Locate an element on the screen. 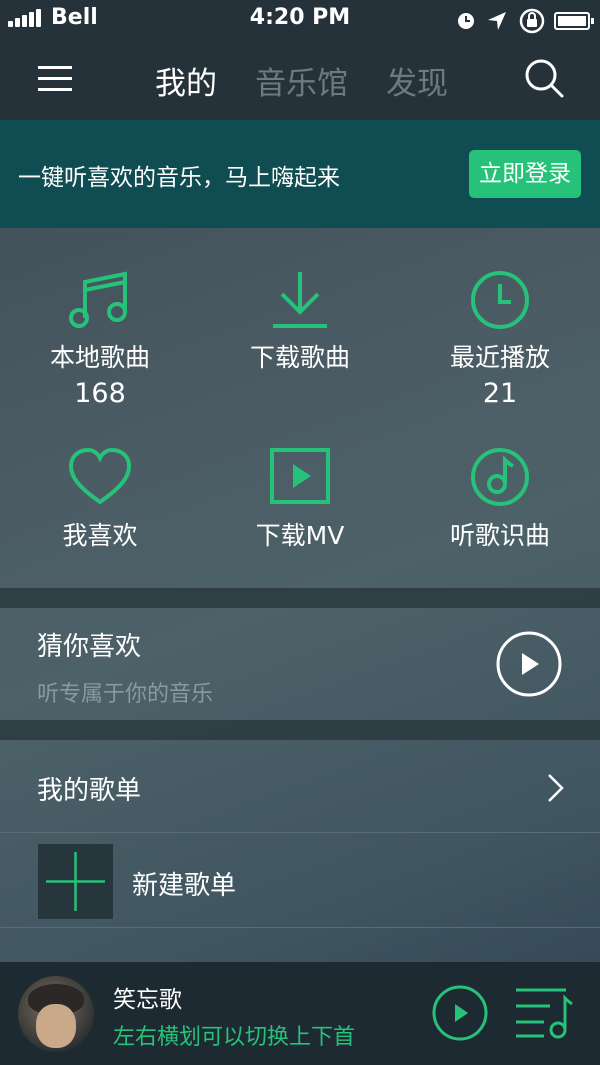 Image resolution: width=600 pixels, height=1065 pixels. top-nav: 我的 音乐馆 发现 is located at coordinates (300, 78).